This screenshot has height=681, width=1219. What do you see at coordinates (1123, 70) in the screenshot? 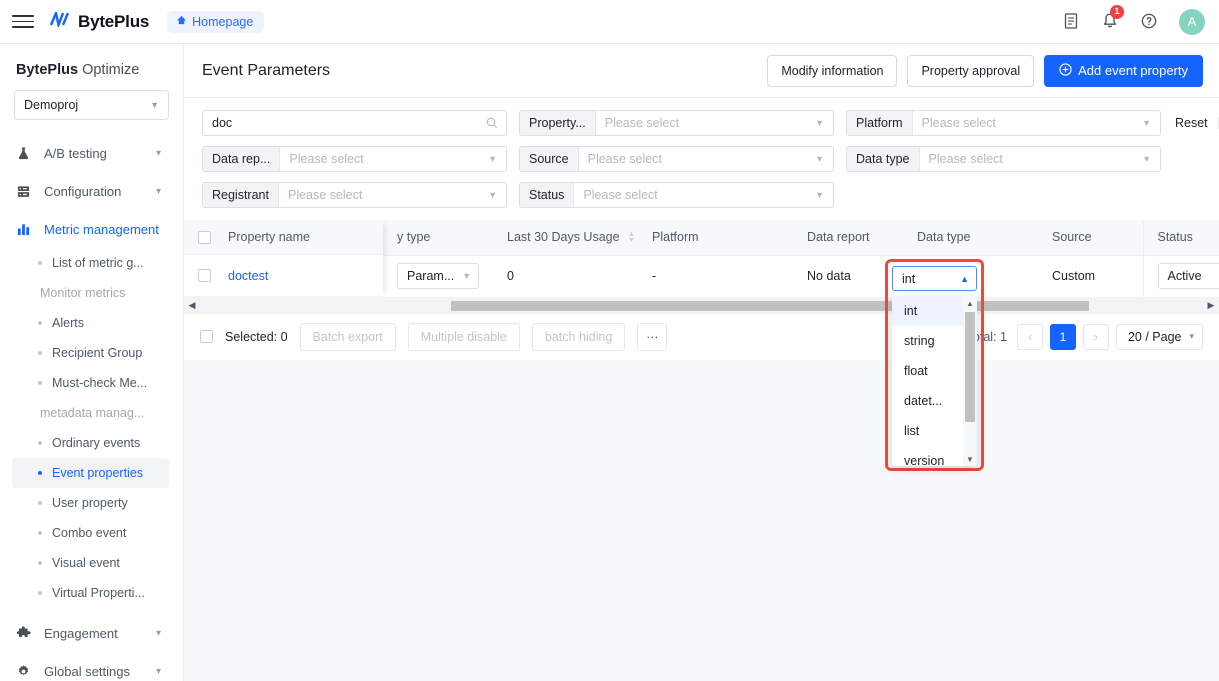
I see `add-event-property-button: Add event property` at bounding box center [1123, 70].